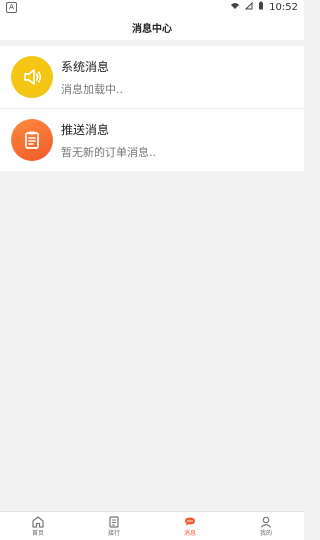 The height and width of the screenshot is (540, 320). I want to click on nav-label: 消息, so click(189, 533).